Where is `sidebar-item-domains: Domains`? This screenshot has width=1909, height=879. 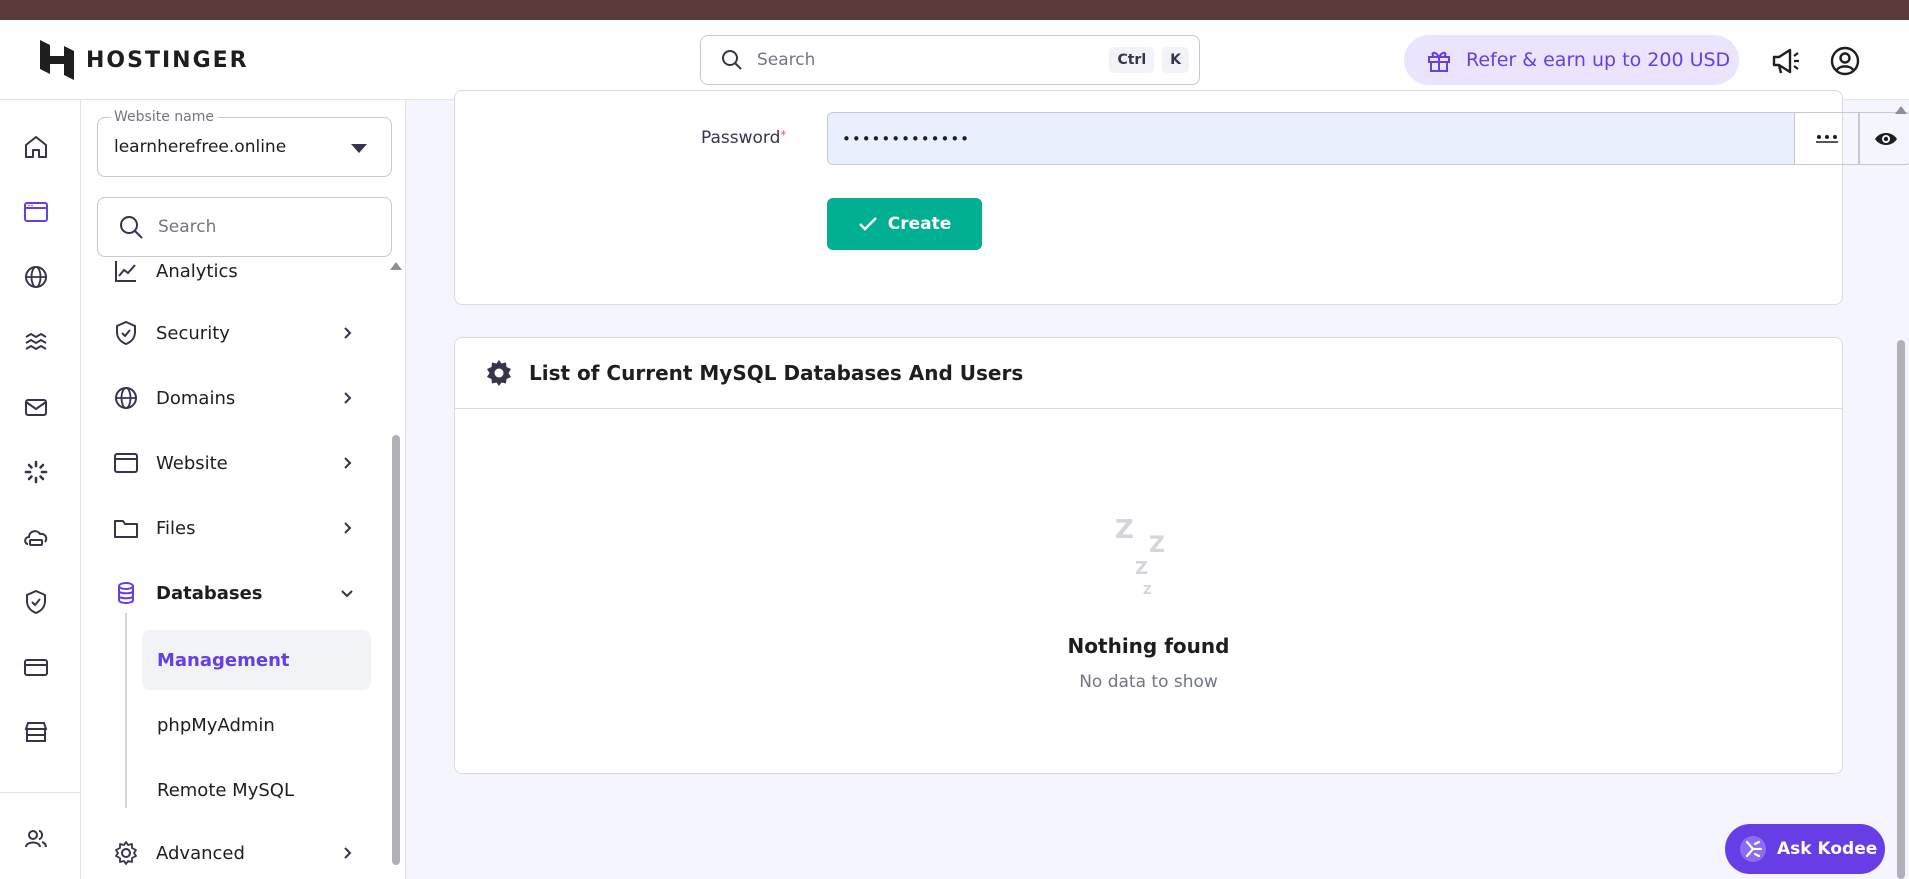 sidebar-item-domains: Domains is located at coordinates (231, 398).